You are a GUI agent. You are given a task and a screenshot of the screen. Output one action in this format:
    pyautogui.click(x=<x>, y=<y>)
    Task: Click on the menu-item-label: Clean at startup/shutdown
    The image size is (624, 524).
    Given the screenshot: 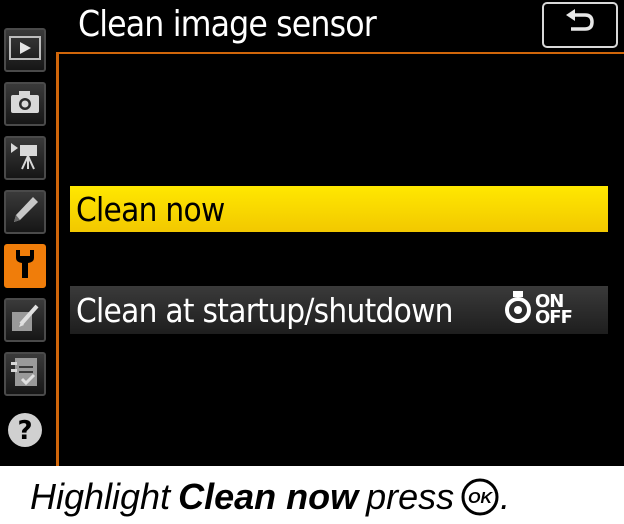 What is the action you would take?
    pyautogui.click(x=264, y=310)
    